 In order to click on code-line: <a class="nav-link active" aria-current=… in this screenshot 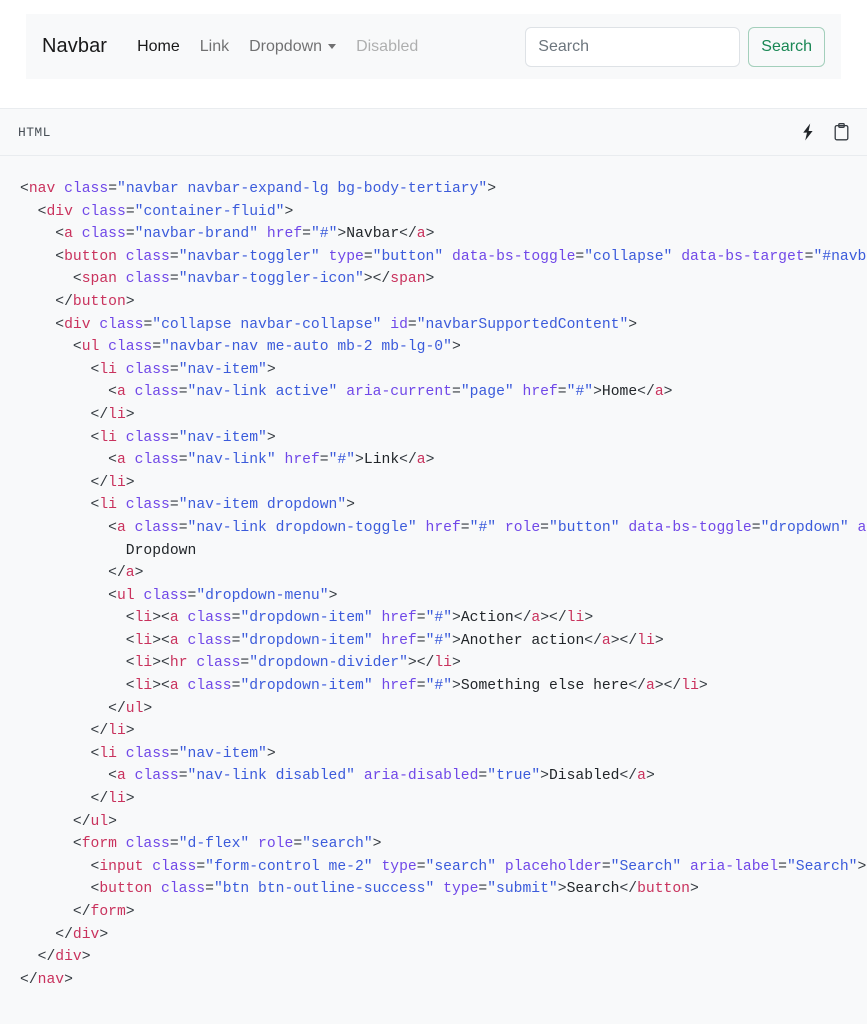, I will do `click(346, 392)`.